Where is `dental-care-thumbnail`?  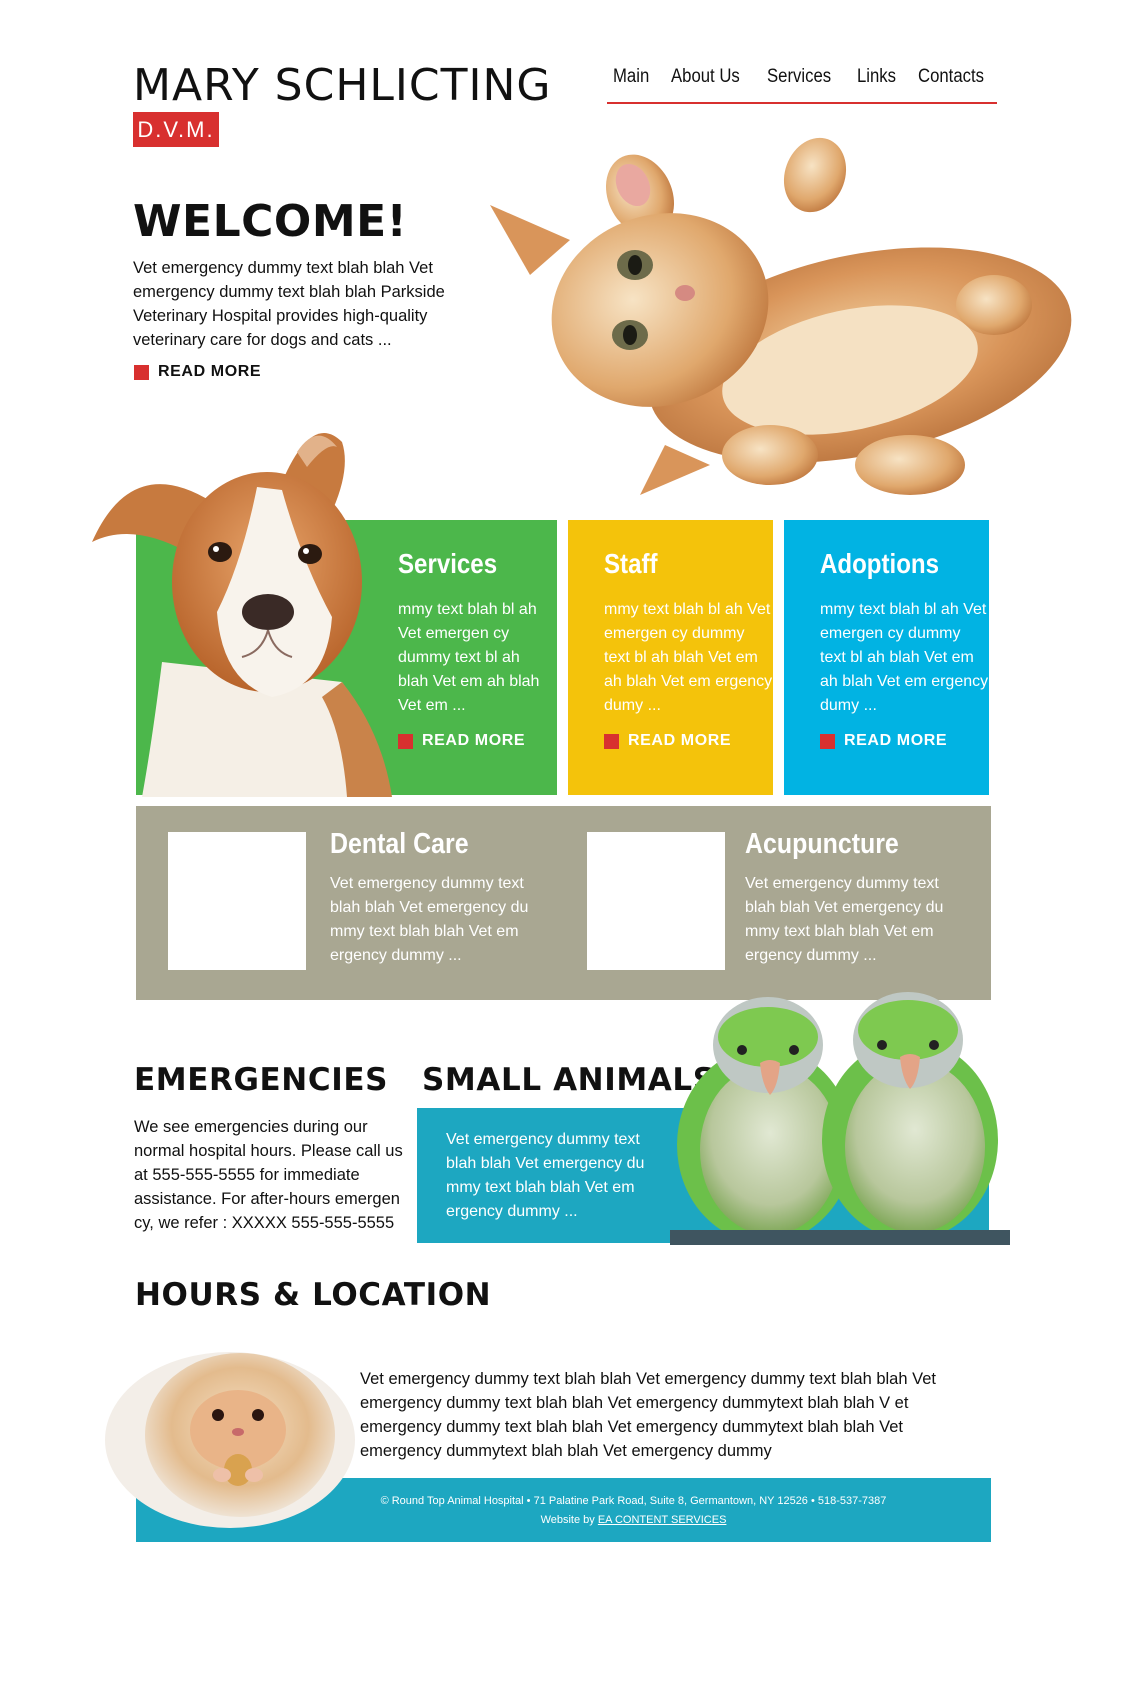 dental-care-thumbnail is located at coordinates (237, 901).